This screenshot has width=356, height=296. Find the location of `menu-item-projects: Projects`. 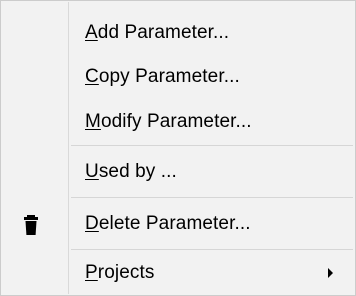

menu-item-projects: Projects is located at coordinates (178, 274).